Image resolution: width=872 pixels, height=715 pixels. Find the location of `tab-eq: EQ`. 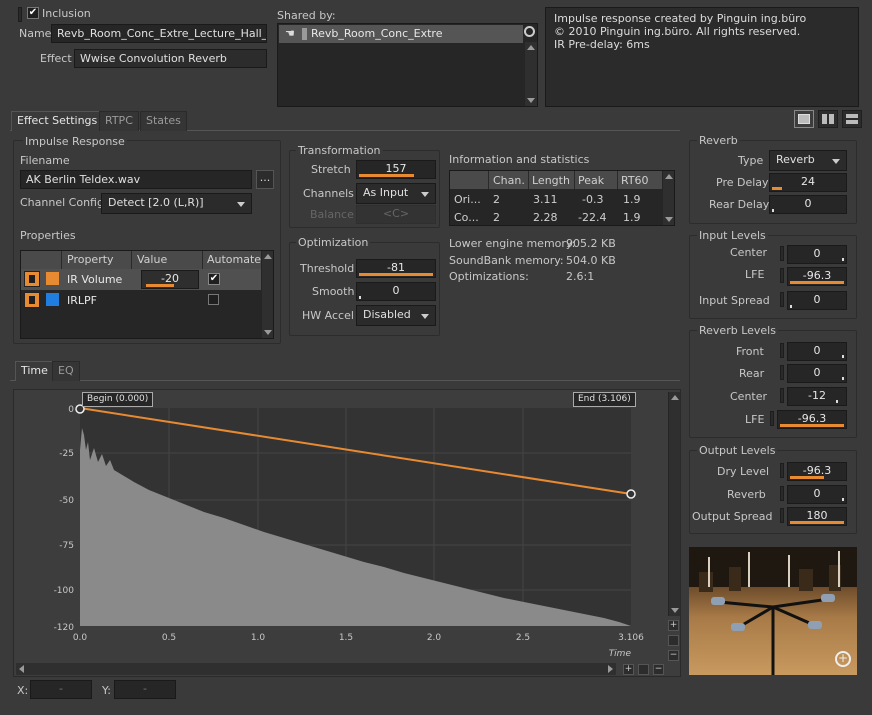

tab-eq: EQ is located at coordinates (66, 371).